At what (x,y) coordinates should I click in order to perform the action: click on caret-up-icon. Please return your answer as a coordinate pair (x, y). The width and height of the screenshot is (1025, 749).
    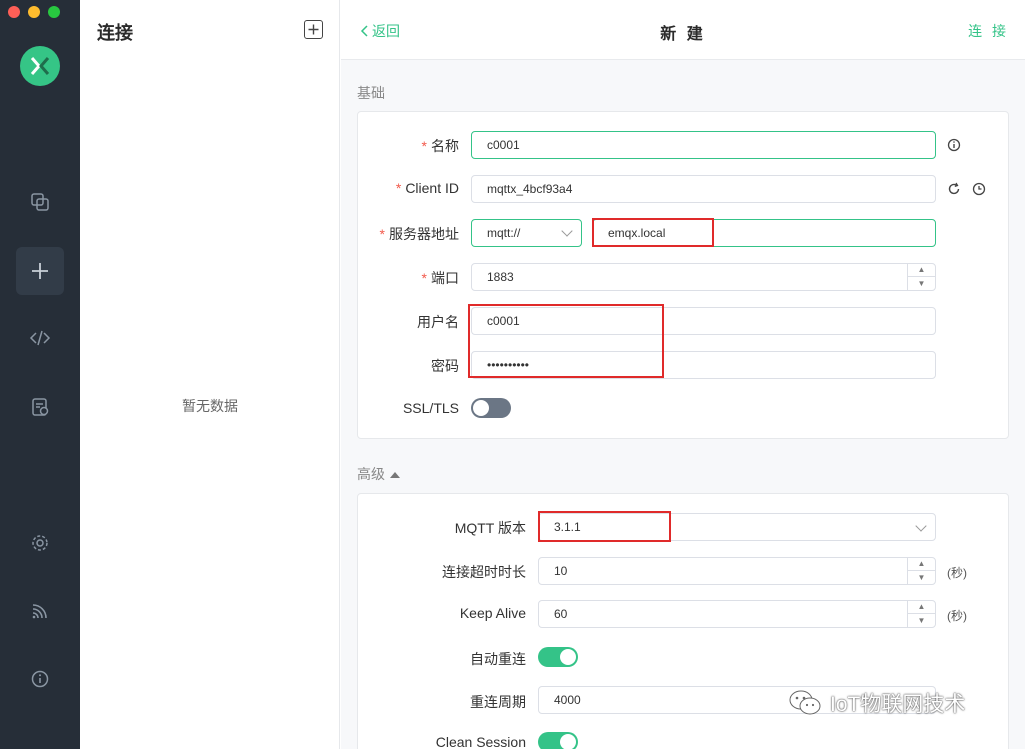
    Looking at the image, I should click on (395, 474).